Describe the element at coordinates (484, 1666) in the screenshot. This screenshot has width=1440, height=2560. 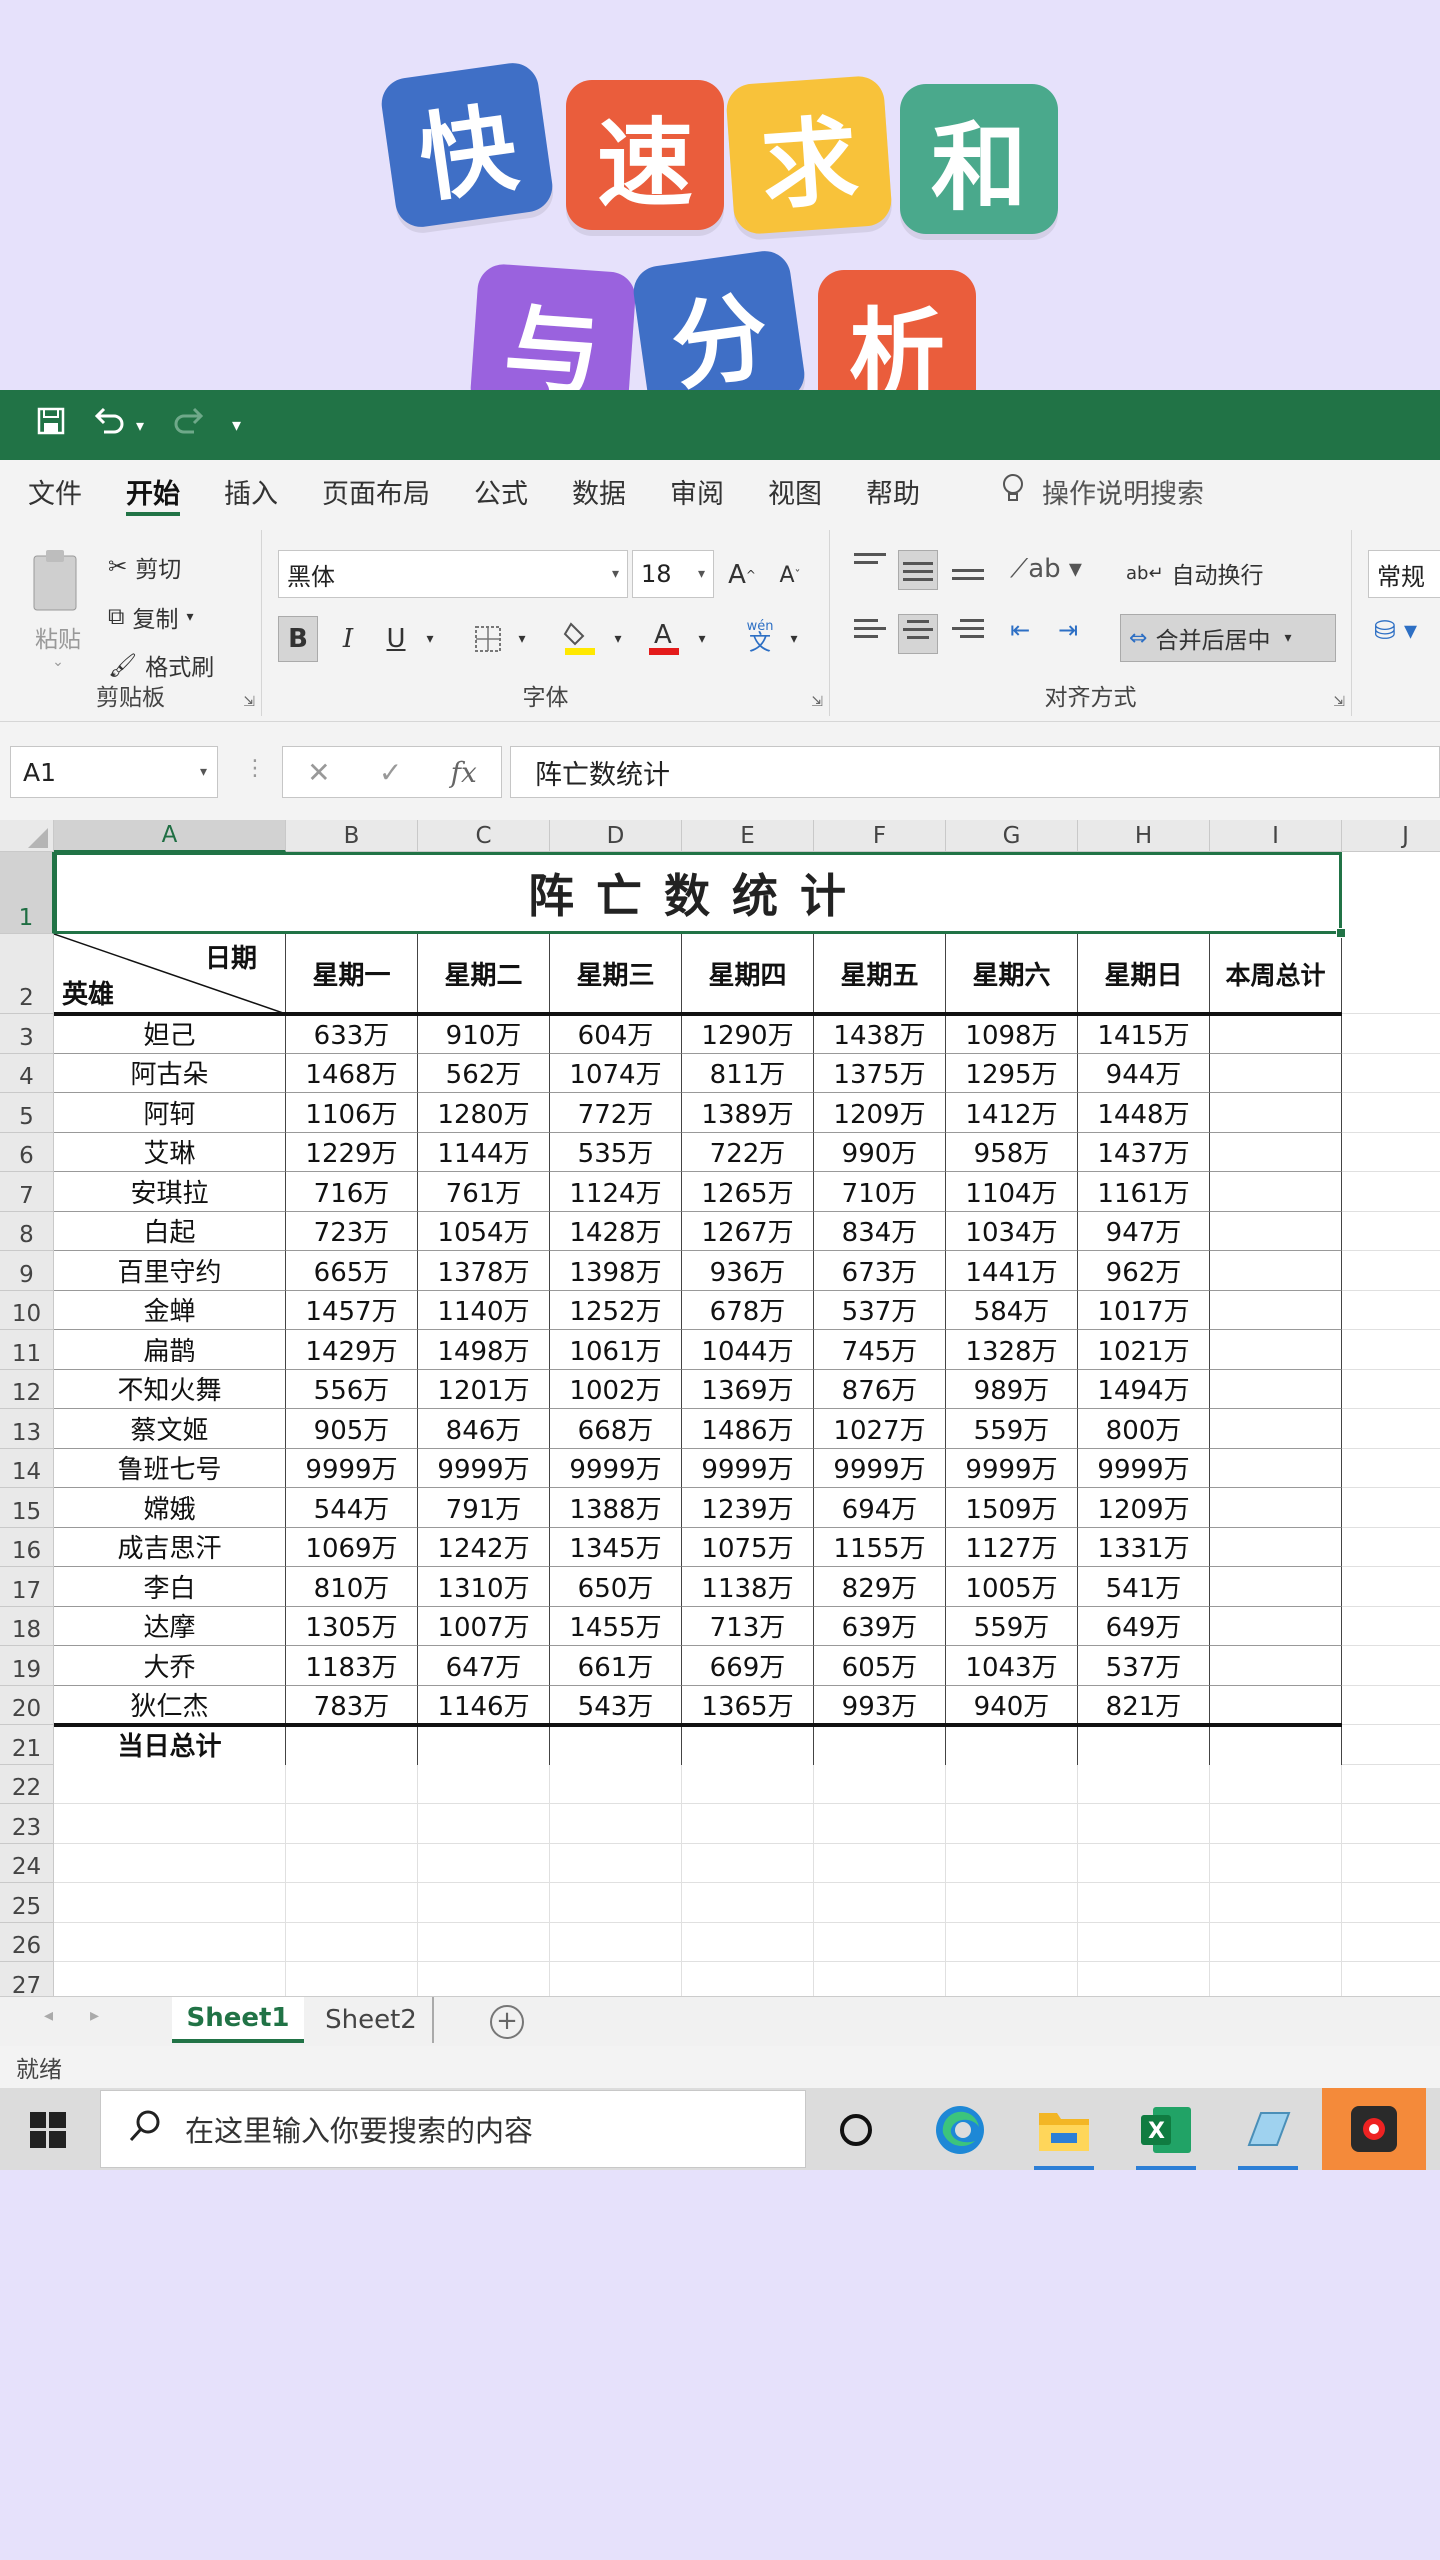
I see `value-cell: 647万` at that location.